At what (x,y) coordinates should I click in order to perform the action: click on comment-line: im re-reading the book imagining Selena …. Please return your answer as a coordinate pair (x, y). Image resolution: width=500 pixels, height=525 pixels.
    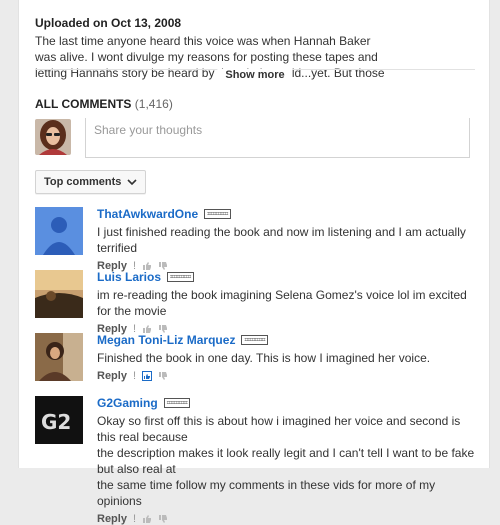
    Looking at the image, I should click on (282, 303).